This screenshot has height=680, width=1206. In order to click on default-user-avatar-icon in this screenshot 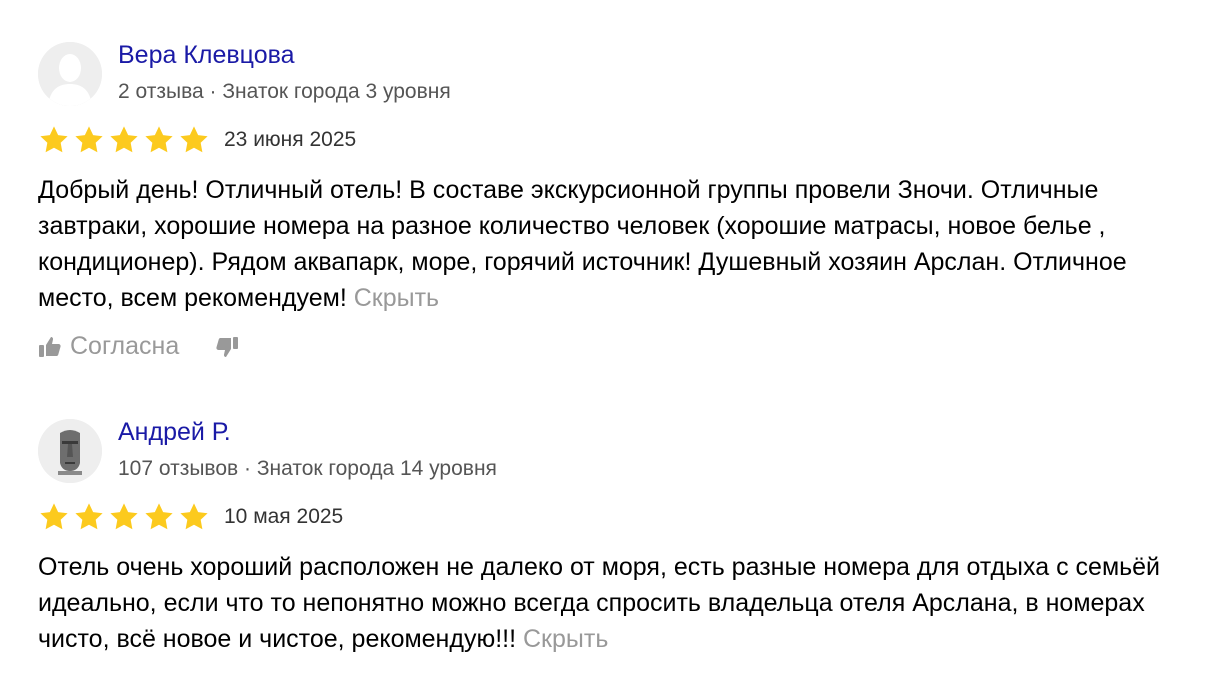, I will do `click(70, 74)`.